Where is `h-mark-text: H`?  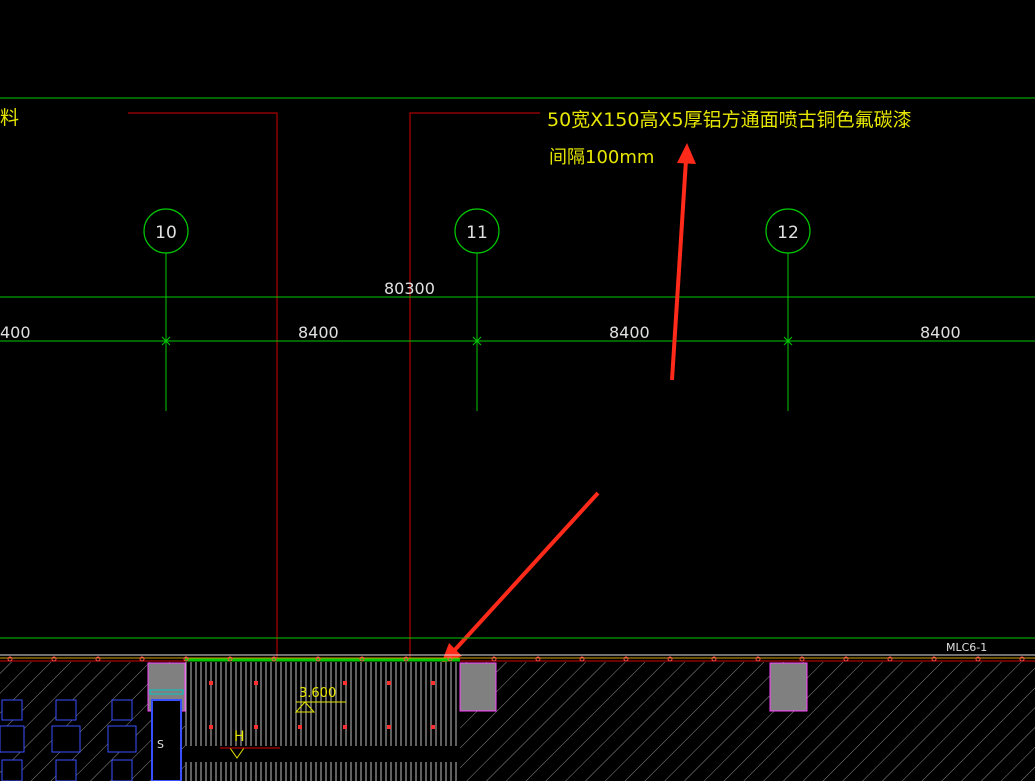
h-mark-text: H is located at coordinates (239, 737).